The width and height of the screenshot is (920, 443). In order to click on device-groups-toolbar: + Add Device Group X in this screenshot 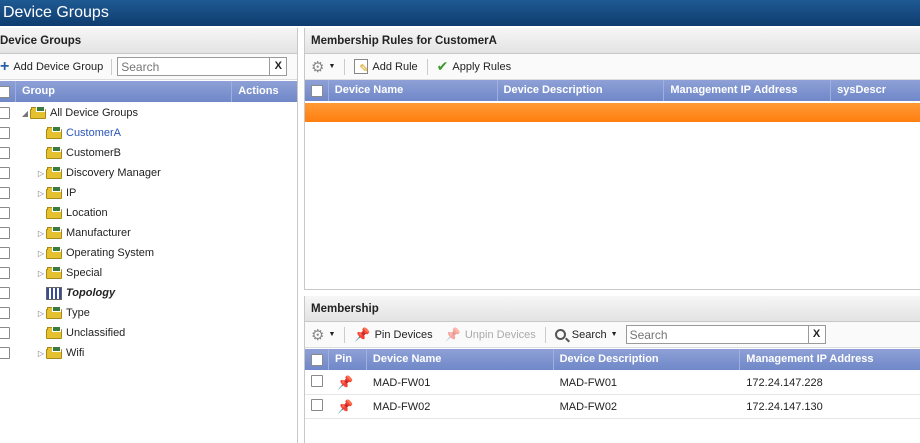, I will do `click(148, 67)`.